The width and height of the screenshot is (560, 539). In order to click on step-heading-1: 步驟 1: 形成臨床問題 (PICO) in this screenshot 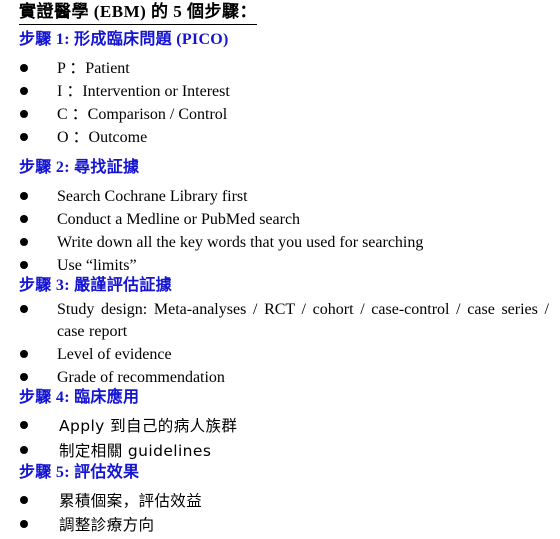, I will do `click(124, 39)`.